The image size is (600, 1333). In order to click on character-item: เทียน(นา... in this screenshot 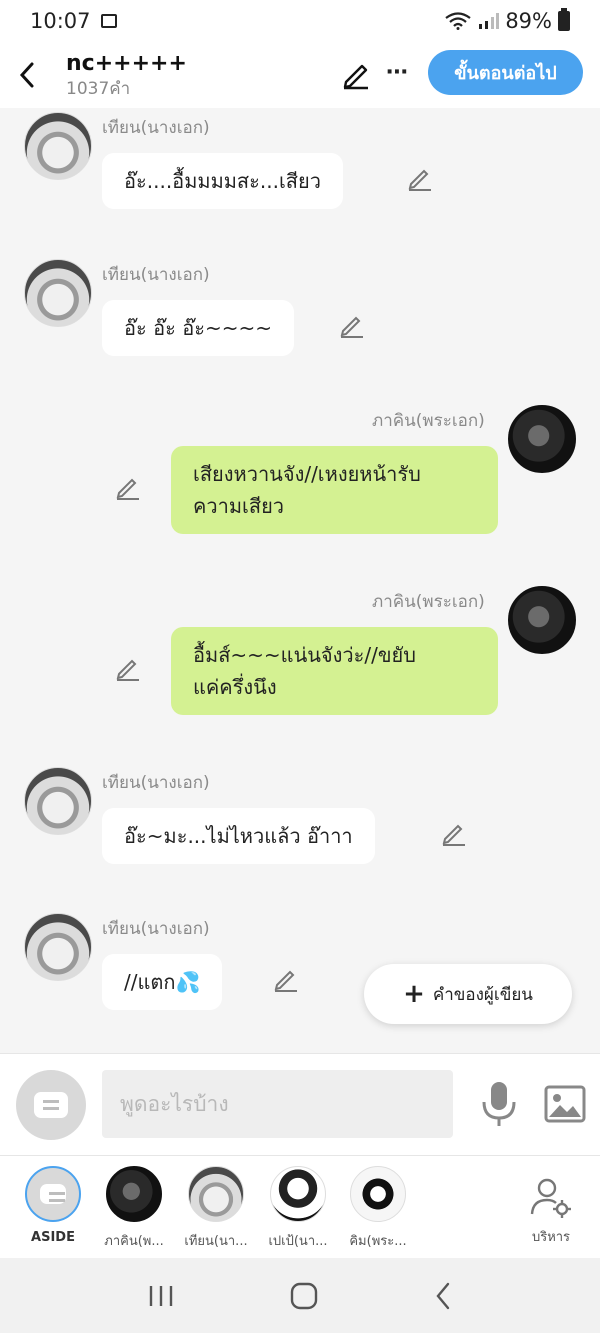, I will do `click(216, 1208)`.